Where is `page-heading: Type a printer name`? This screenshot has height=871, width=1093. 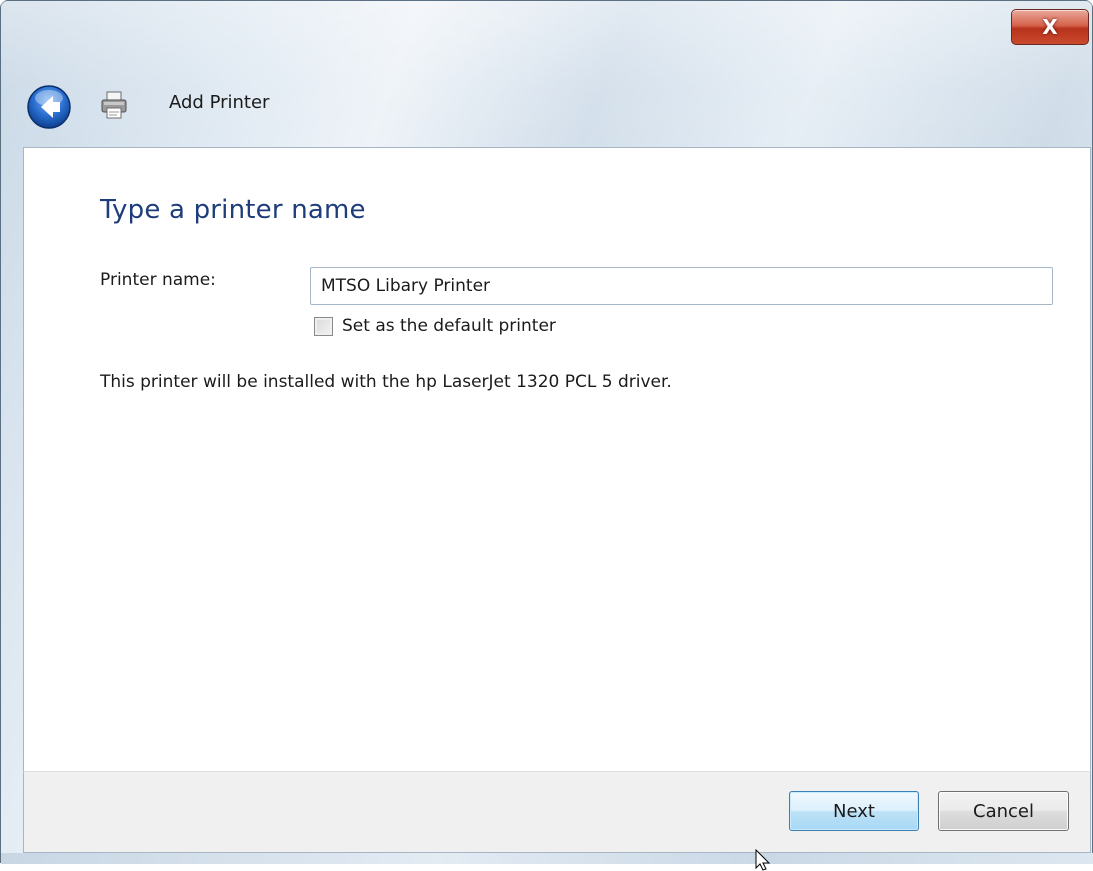
page-heading: Type a printer name is located at coordinates (233, 210).